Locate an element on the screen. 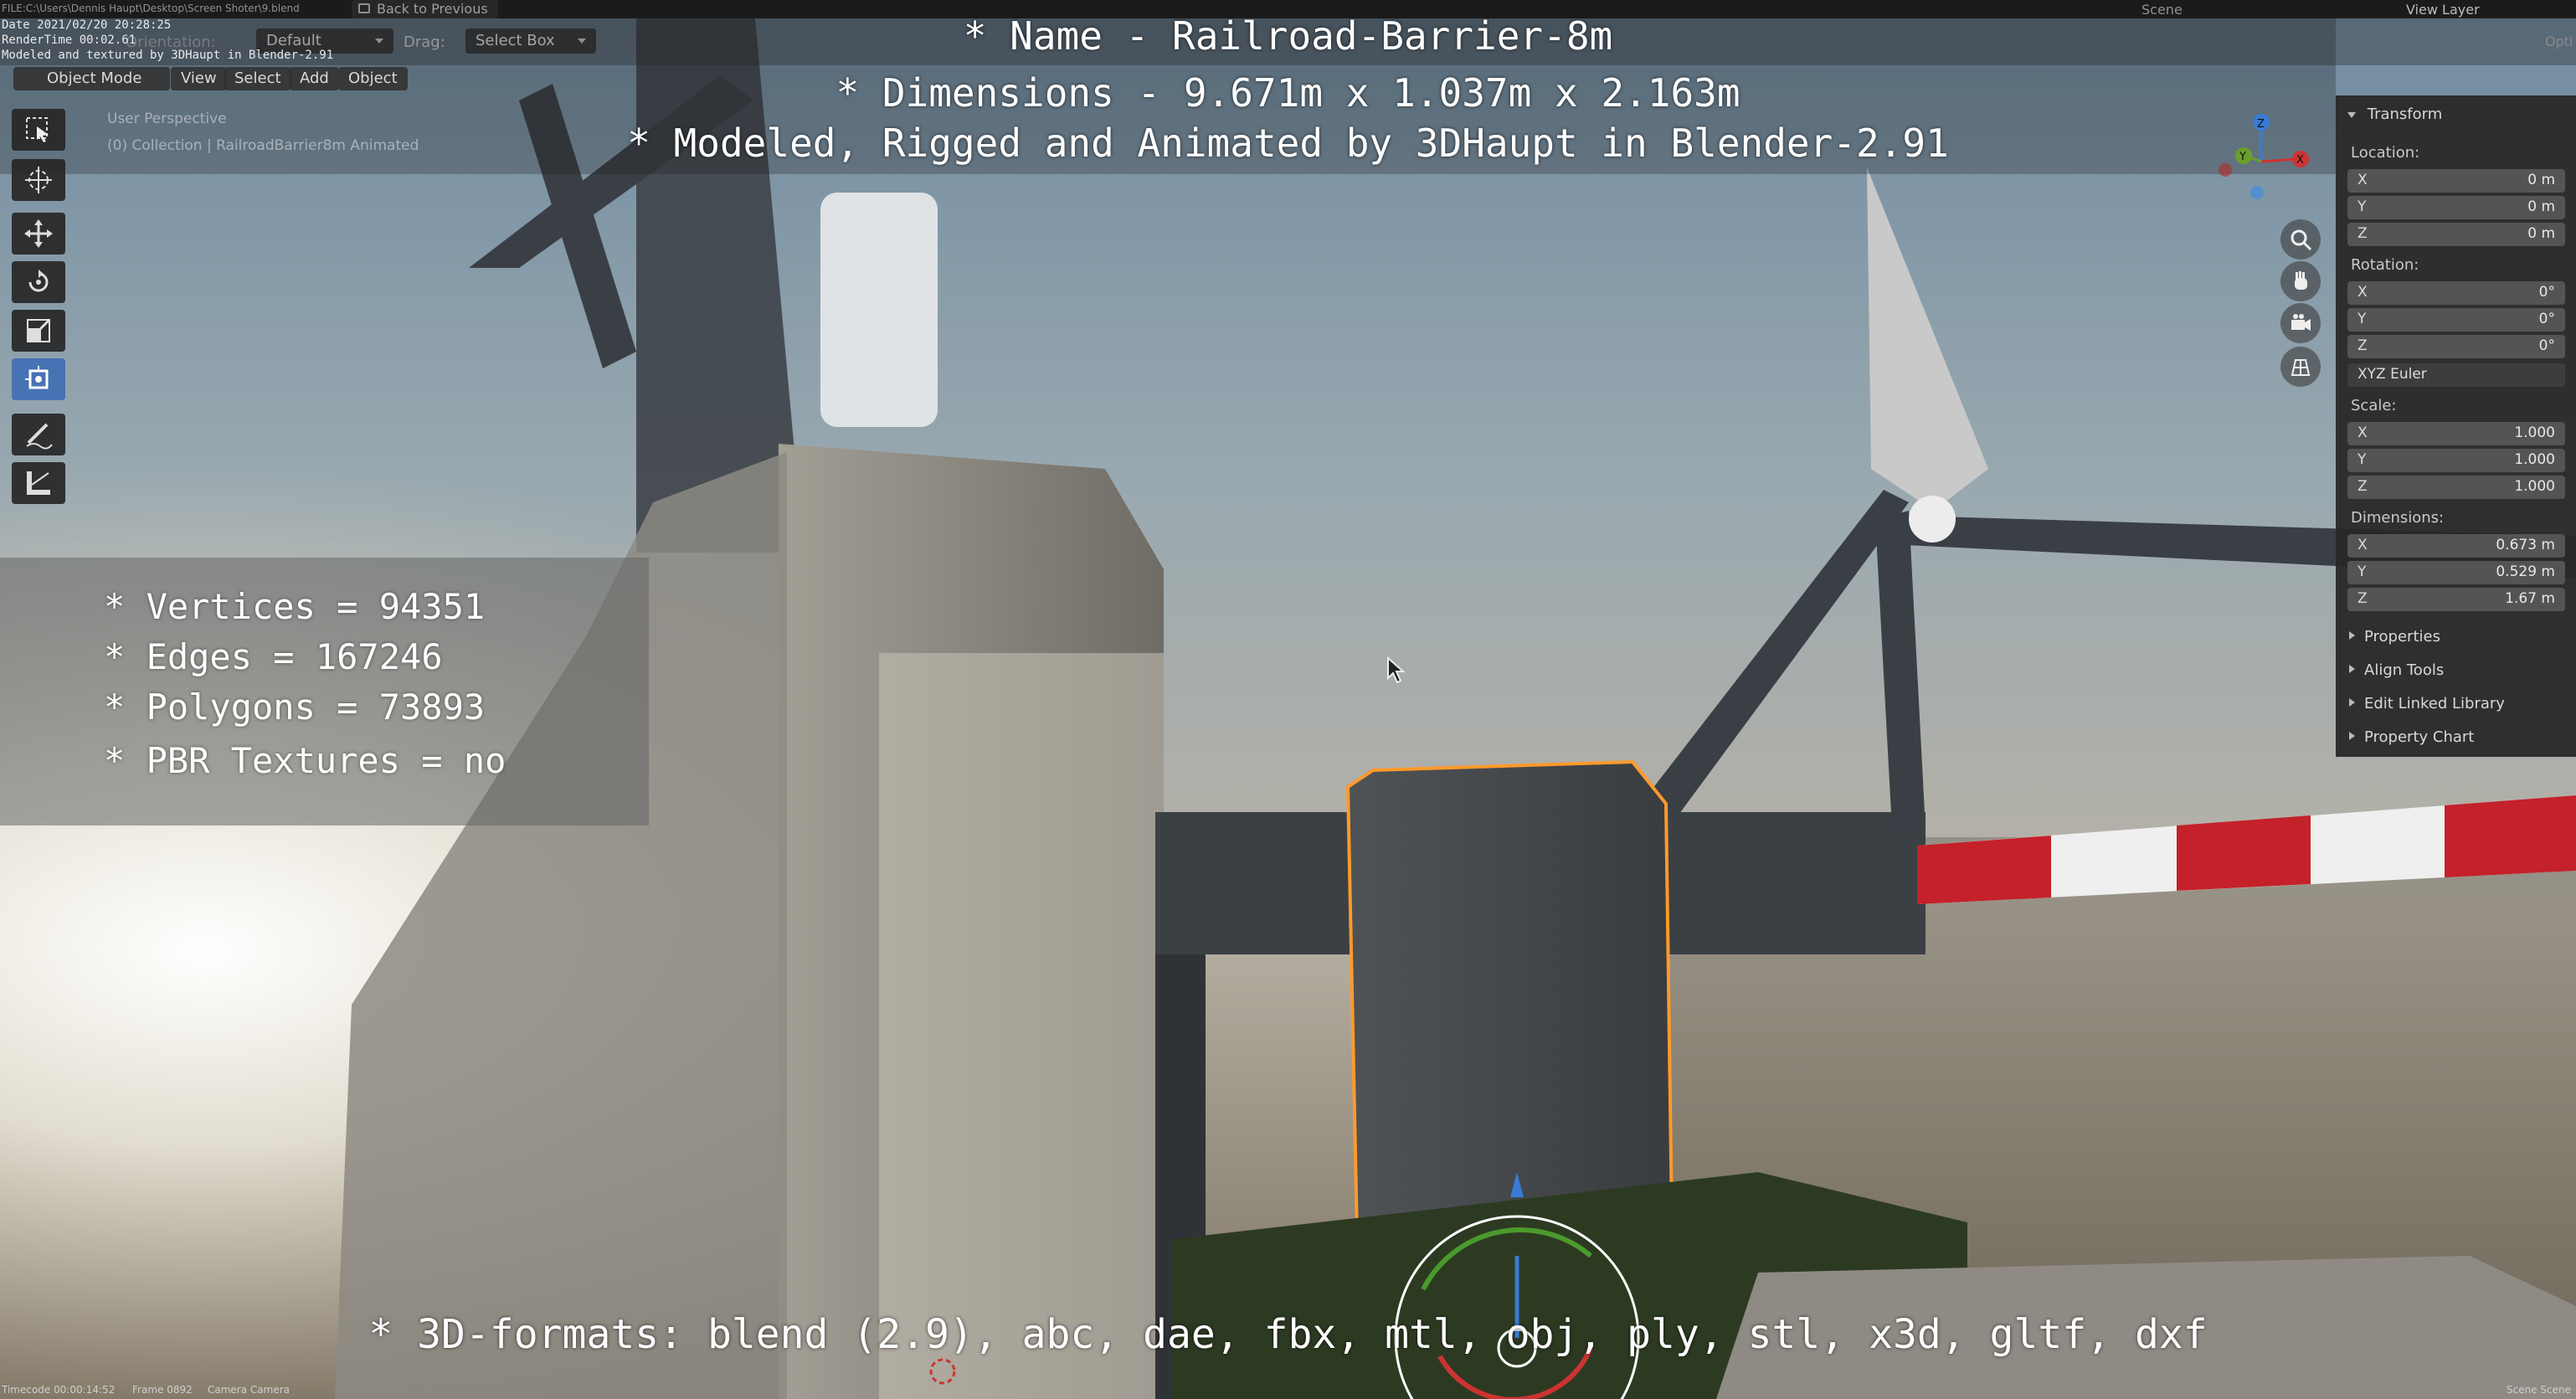  location-label: Location: is located at coordinates (2386, 153).